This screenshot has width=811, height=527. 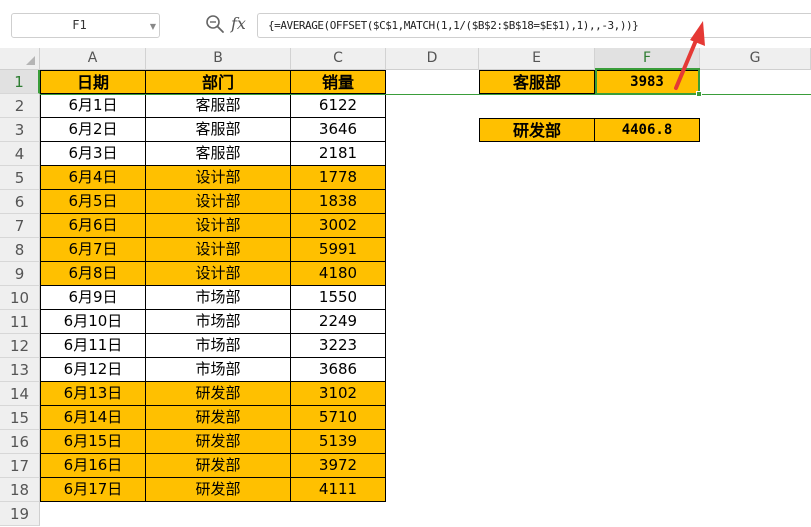 What do you see at coordinates (20, 370) in the screenshot?
I see `row-header-13: 13` at bounding box center [20, 370].